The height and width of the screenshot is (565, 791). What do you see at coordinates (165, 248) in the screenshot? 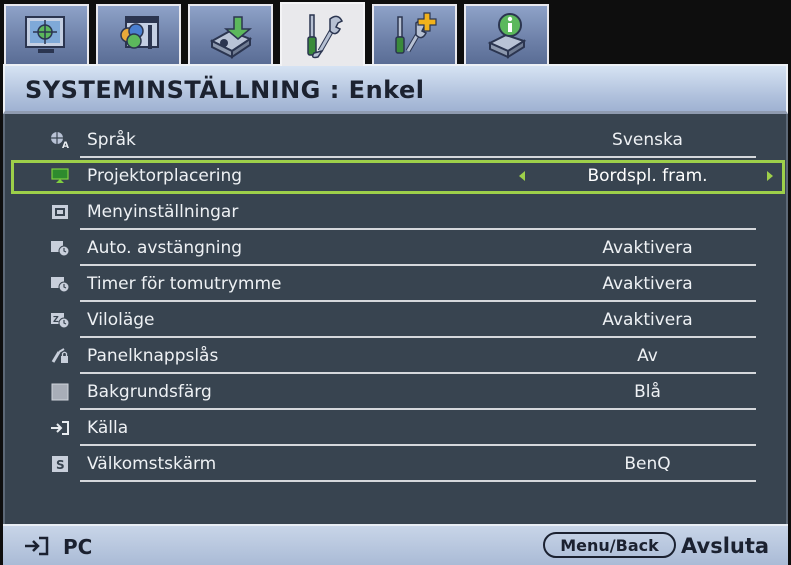
I see `menu-item-label: Auto. avstängning` at bounding box center [165, 248].